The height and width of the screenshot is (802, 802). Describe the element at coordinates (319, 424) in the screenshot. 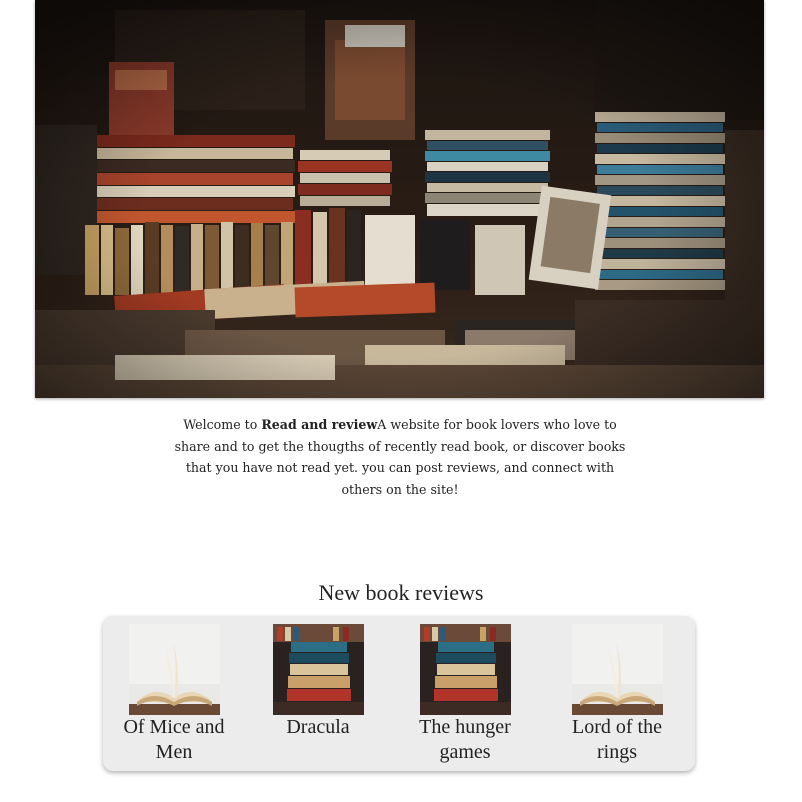

I see `site-name: Read and review` at that location.